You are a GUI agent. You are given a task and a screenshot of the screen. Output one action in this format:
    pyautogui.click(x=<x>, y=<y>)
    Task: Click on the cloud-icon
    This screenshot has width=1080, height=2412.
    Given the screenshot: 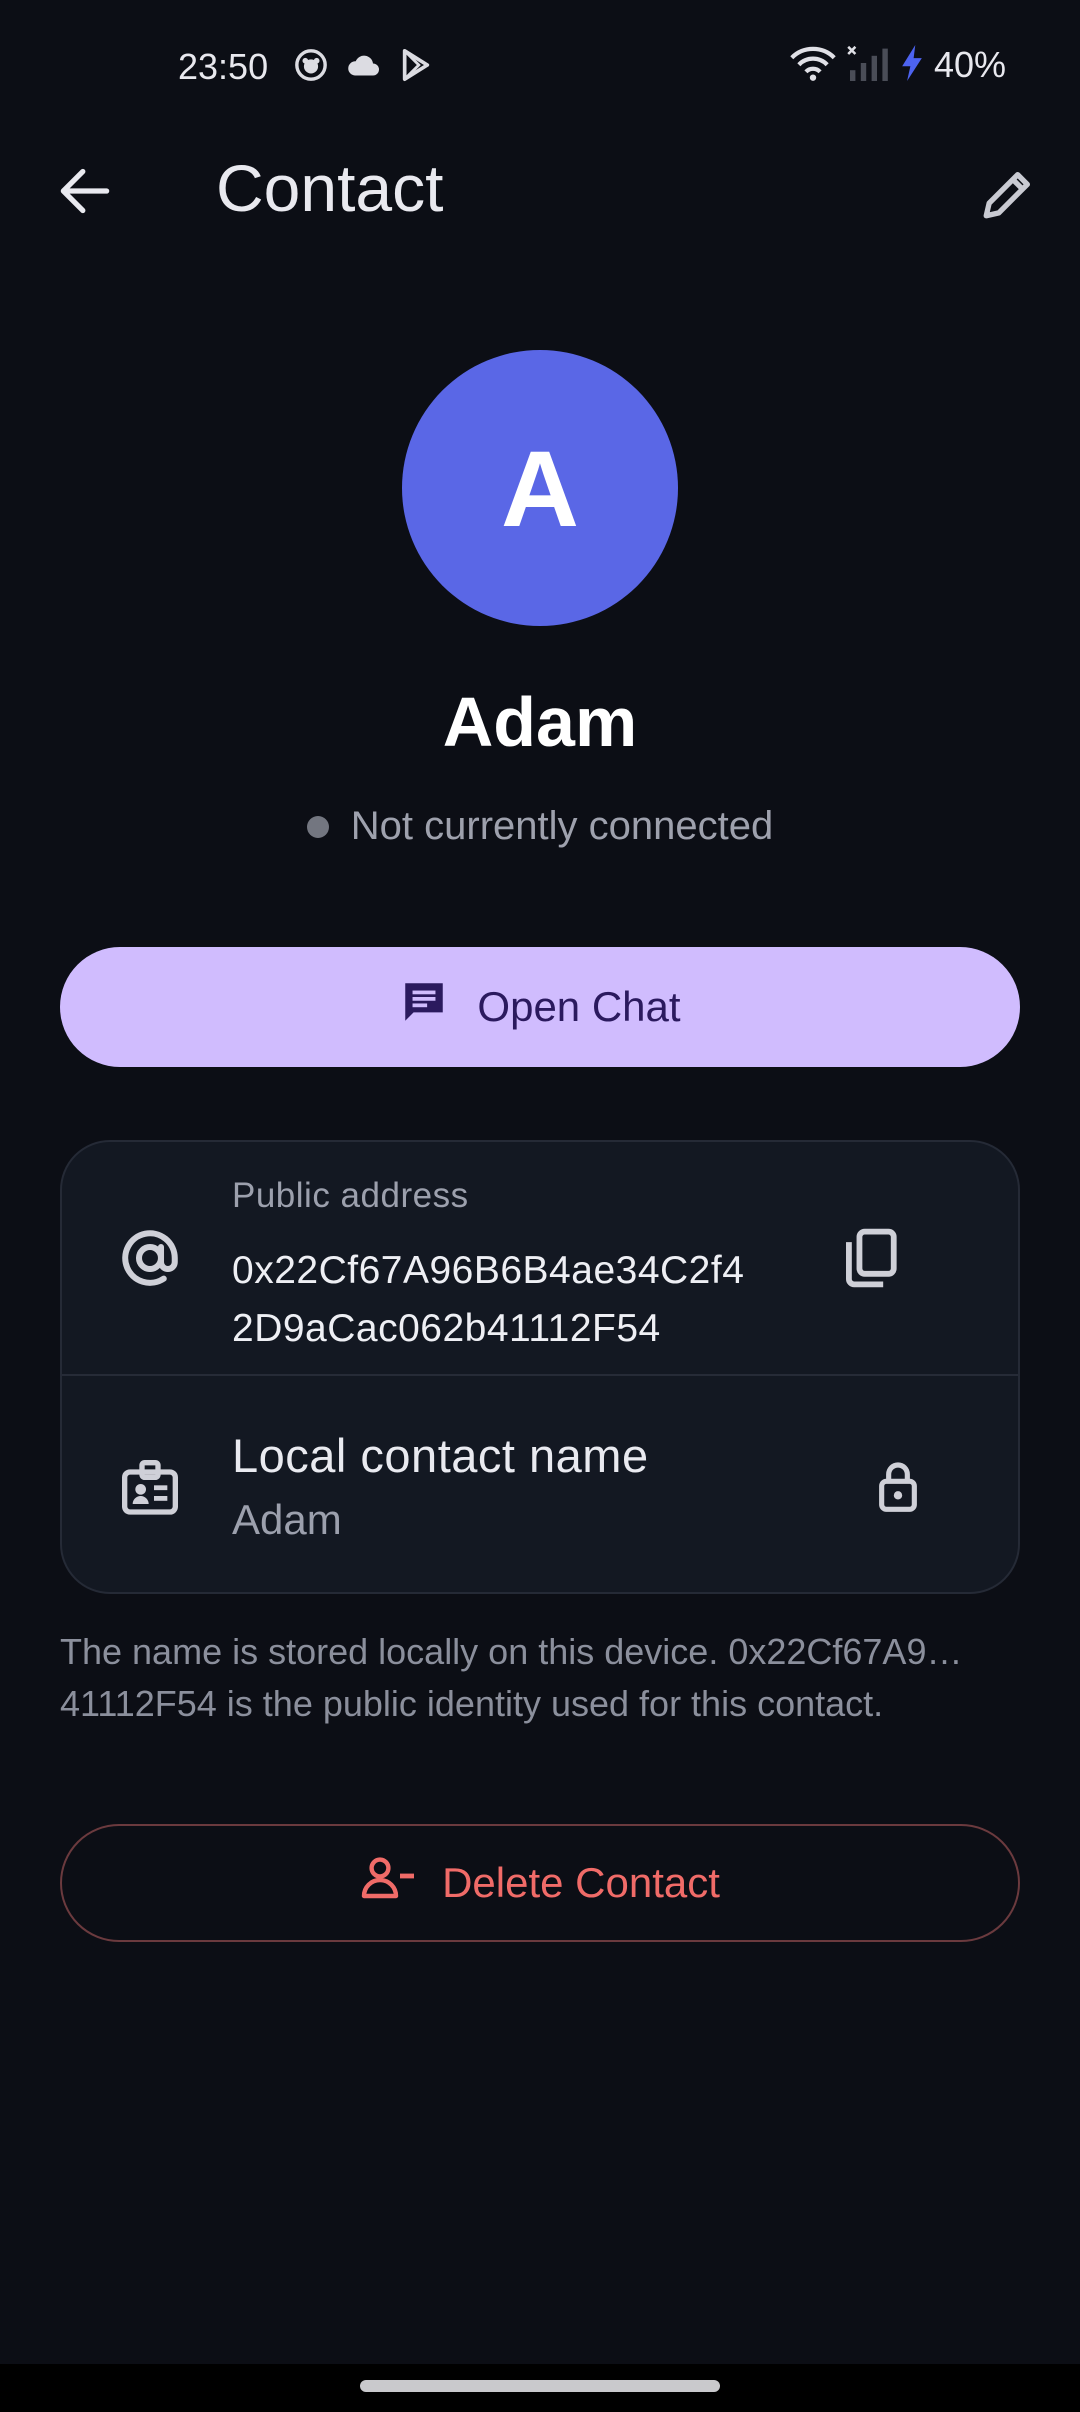 What is the action you would take?
    pyautogui.click(x=364, y=67)
    